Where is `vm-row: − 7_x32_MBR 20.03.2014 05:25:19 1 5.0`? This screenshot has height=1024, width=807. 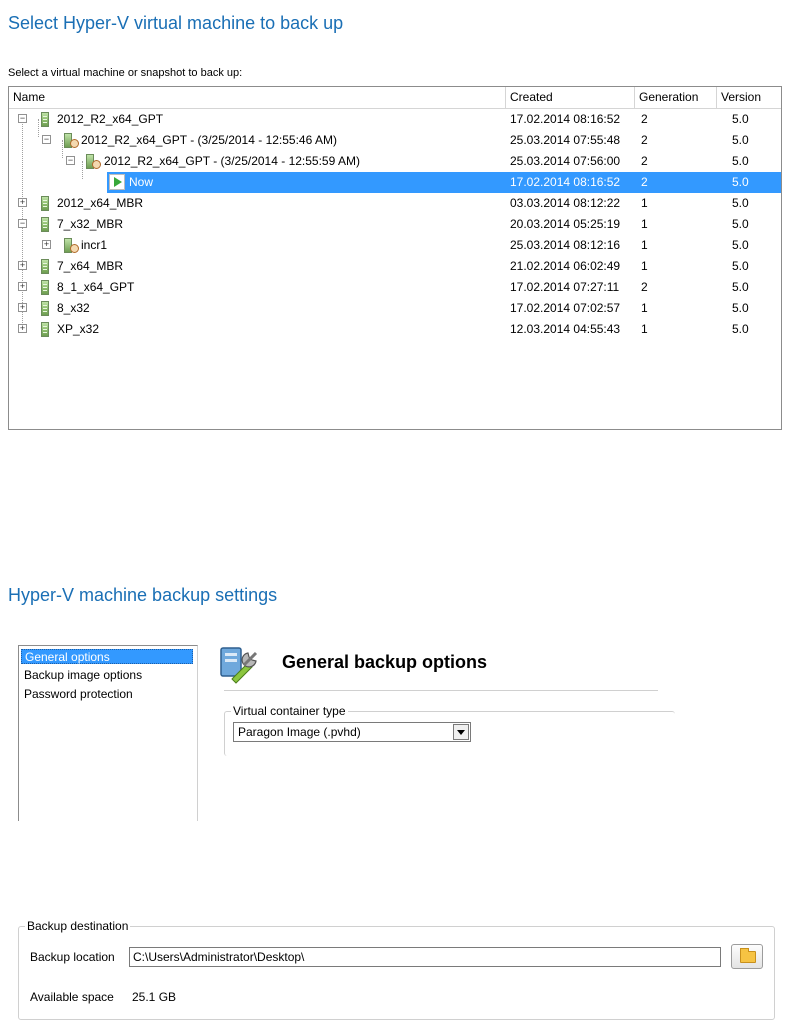
vm-row: − 7_x32_MBR 20.03.2014 05:25:19 1 5.0 is located at coordinates (395, 224).